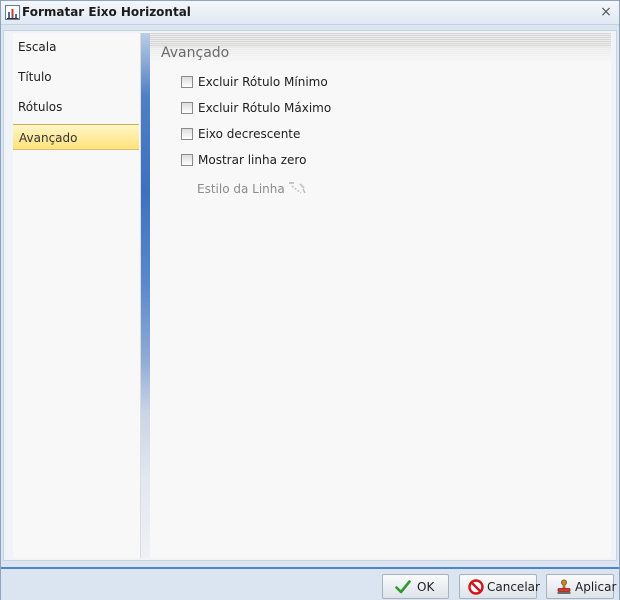  I want to click on ok-button: OK, so click(415, 586).